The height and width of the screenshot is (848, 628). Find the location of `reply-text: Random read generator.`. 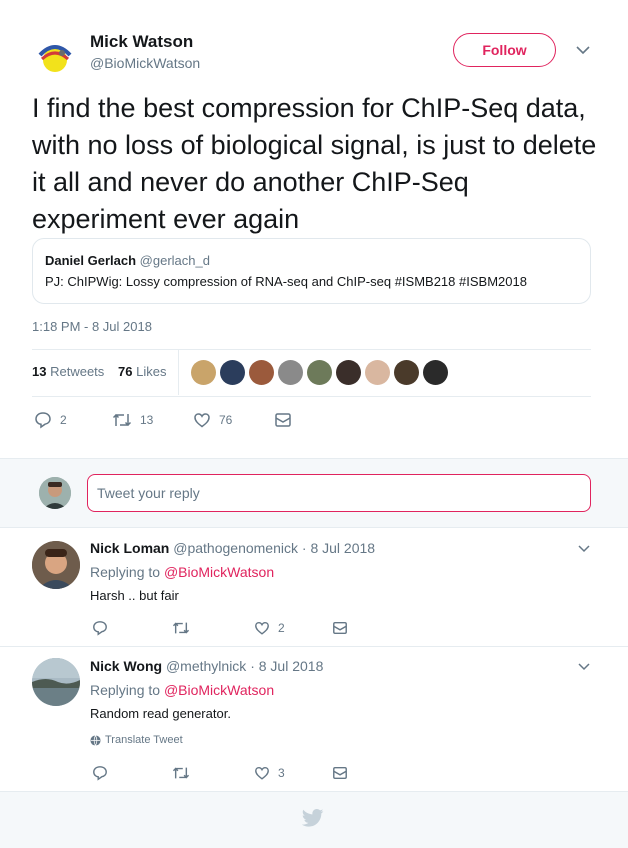

reply-text: Random read generator. is located at coordinates (160, 713).